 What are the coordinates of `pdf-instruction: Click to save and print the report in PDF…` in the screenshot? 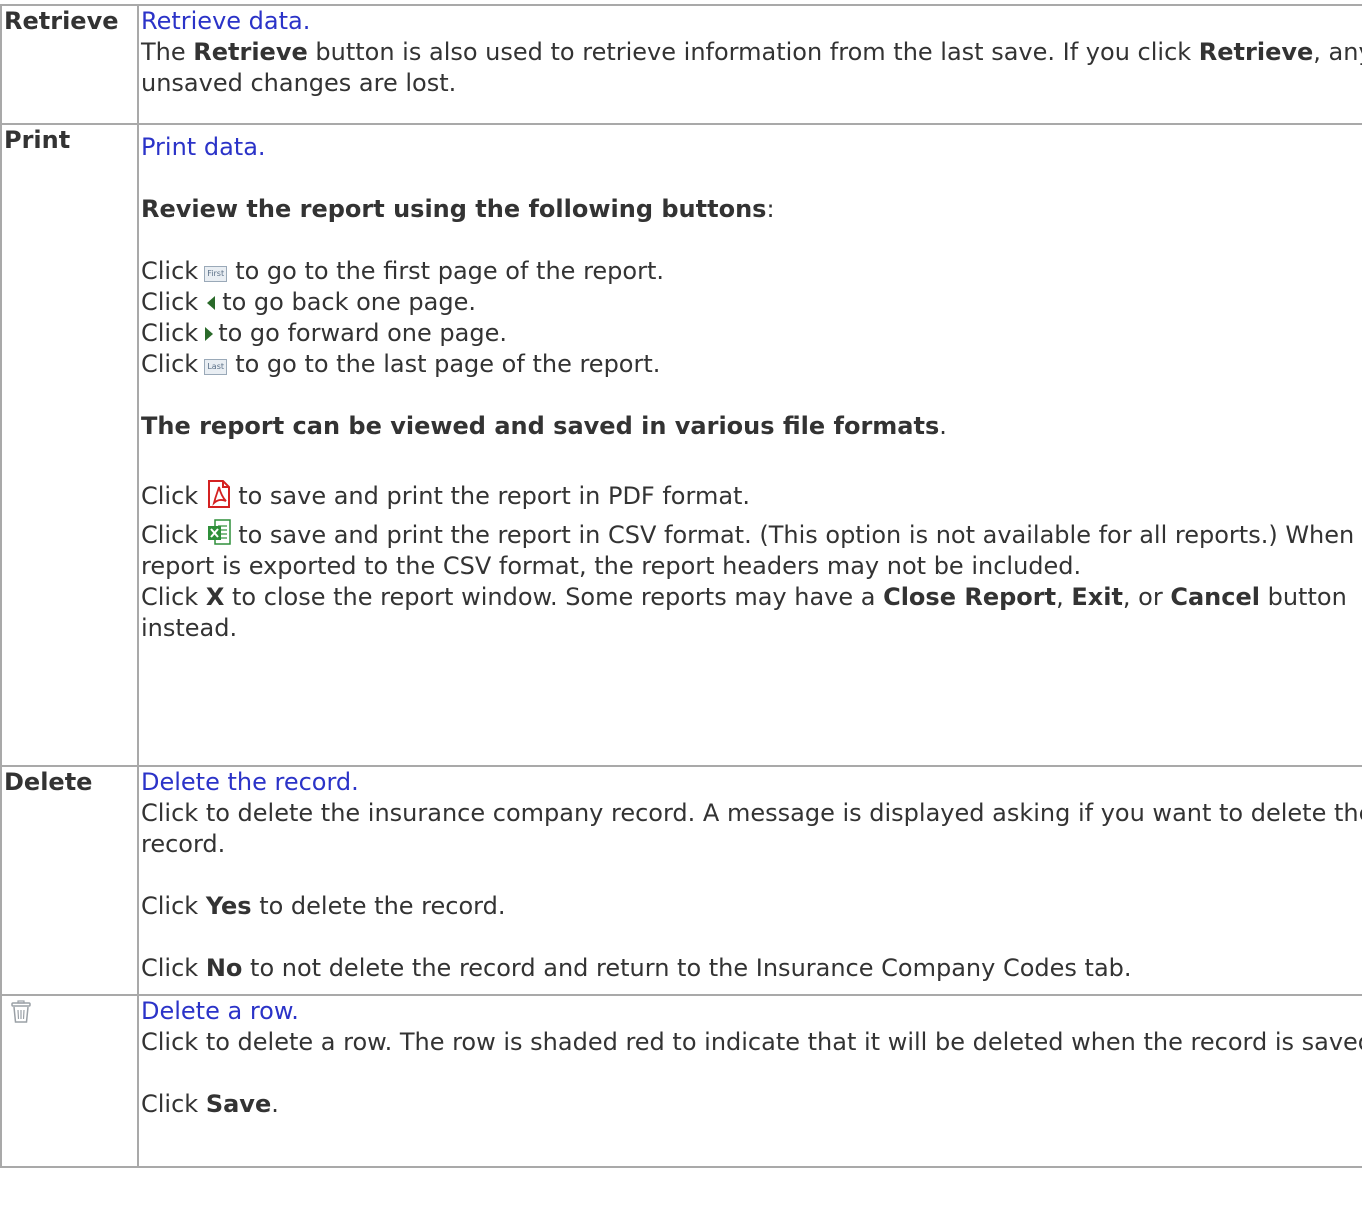 It's located at (751, 495).